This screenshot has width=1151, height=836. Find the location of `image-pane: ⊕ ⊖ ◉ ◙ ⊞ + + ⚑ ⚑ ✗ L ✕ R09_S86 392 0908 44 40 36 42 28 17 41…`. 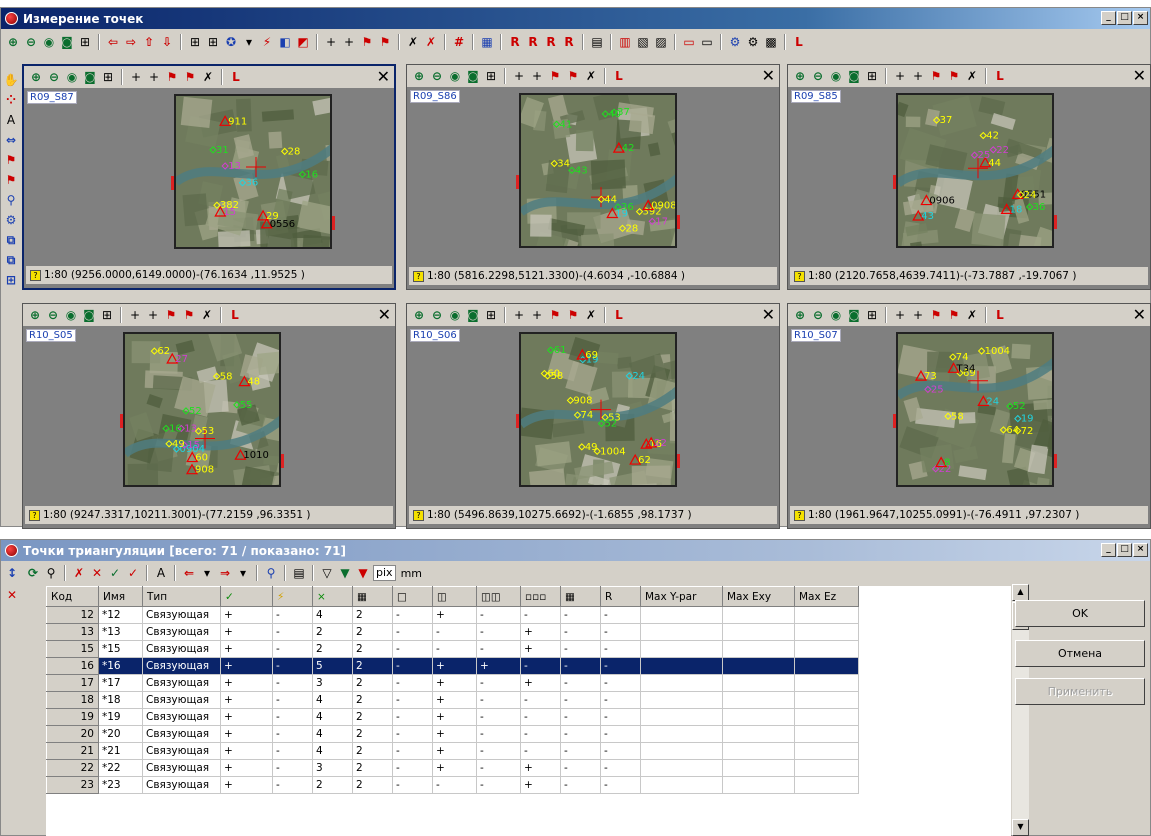

image-pane: ⊕ ⊖ ◉ ◙ ⊞ + + ⚑ ⚑ ✗ L ✕ R09_S86 392 0908 44 40 36 42 28 17 41… is located at coordinates (593, 177).